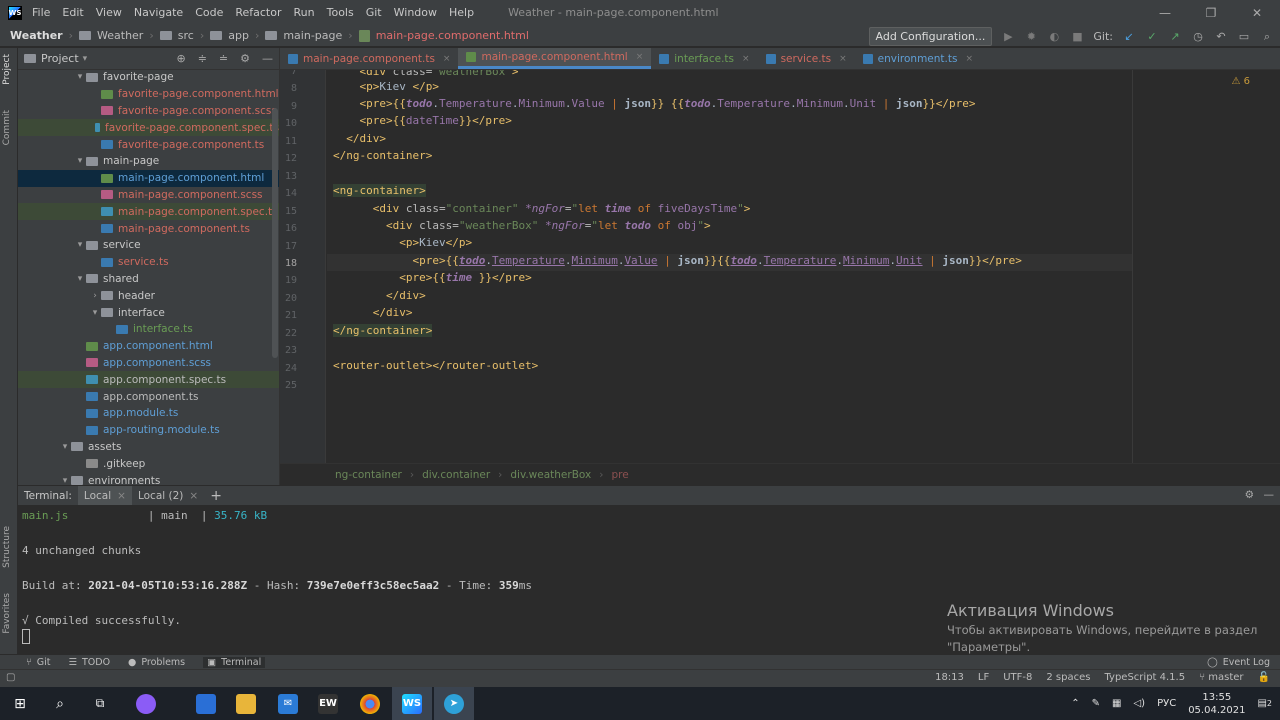 This screenshot has width=1280, height=720. I want to click on clock: 13:55 05.04.2021, so click(1216, 704).